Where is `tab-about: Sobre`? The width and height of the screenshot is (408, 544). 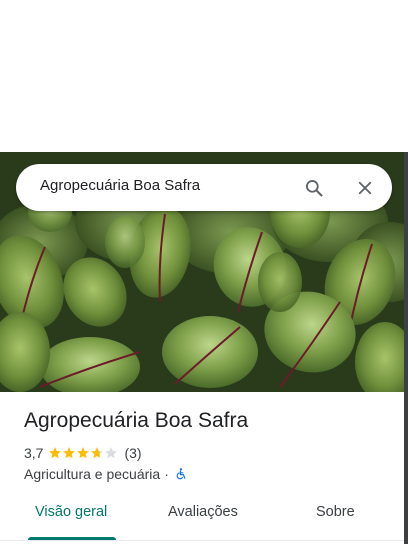
tab-about: Sobre is located at coordinates (335, 512).